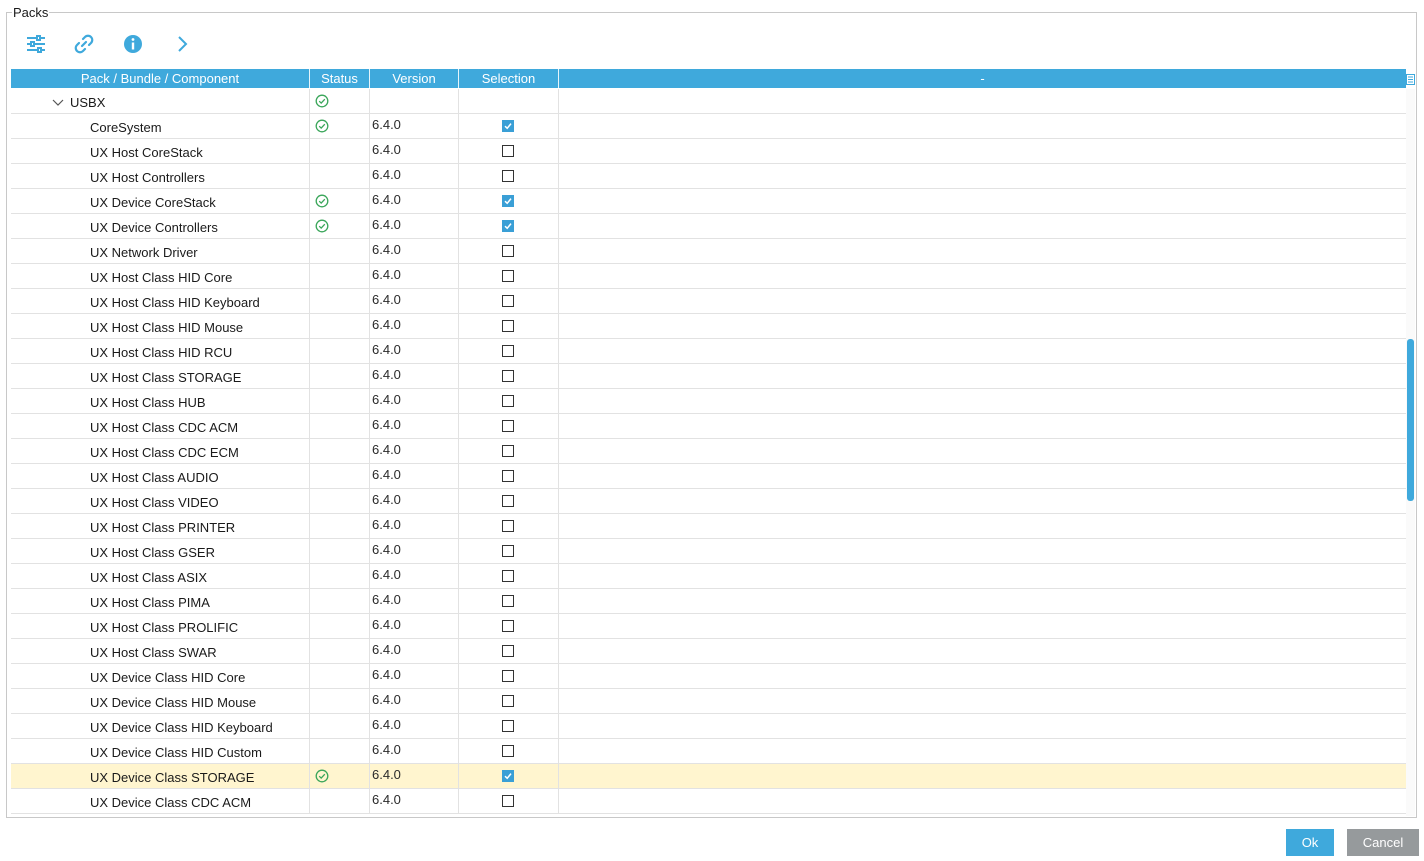 This screenshot has height=861, width=1424. Describe the element at coordinates (1310, 842) in the screenshot. I see `ok-button: Ok` at that location.